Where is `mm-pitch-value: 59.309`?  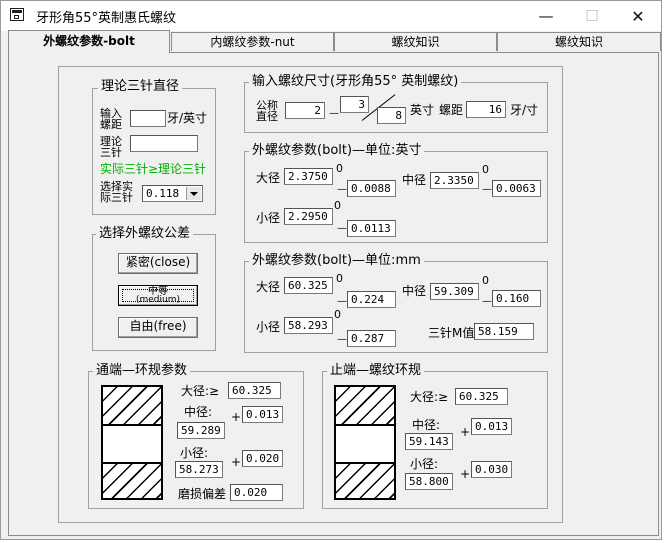 mm-pitch-value: 59.309 is located at coordinates (454, 291).